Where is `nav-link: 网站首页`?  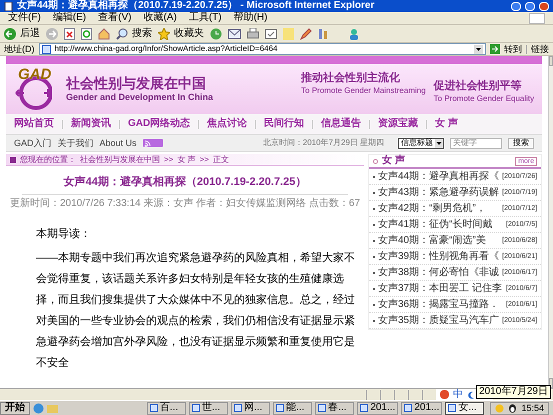 nav-link: 网站首页 is located at coordinates (34, 124).